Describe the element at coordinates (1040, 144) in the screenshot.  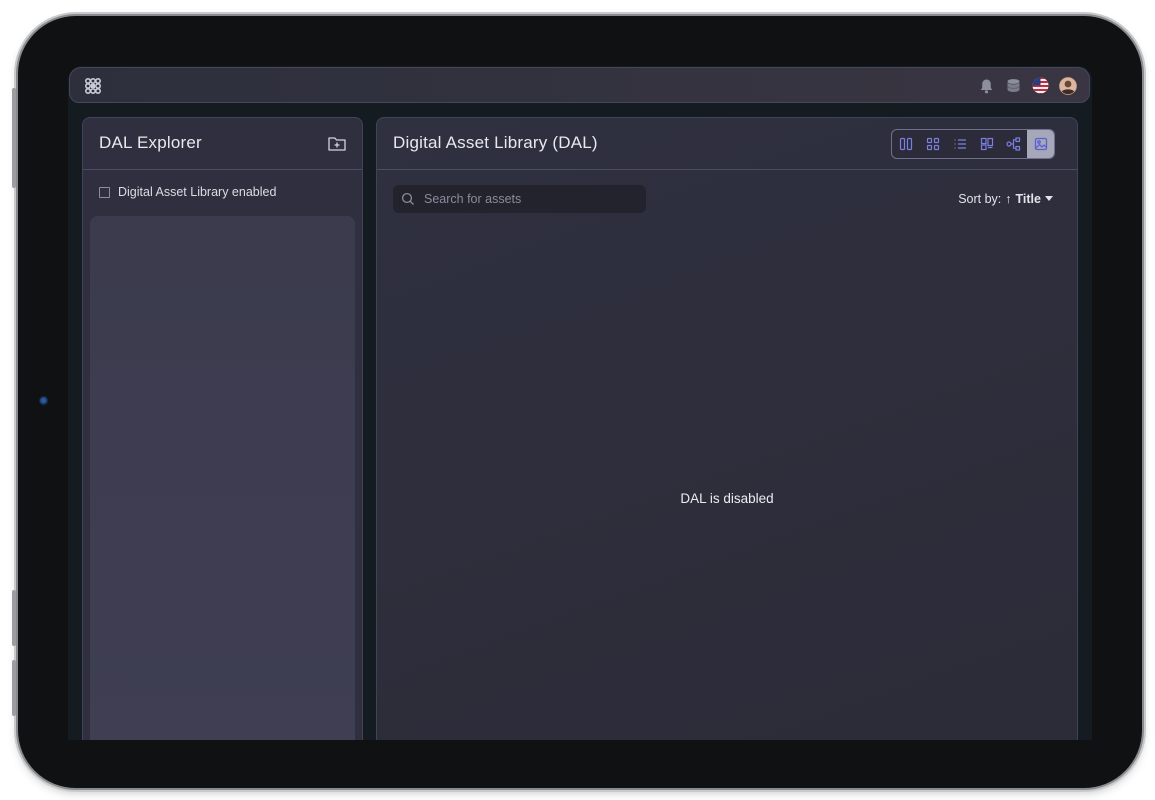
I see `gallery-view-icon` at that location.